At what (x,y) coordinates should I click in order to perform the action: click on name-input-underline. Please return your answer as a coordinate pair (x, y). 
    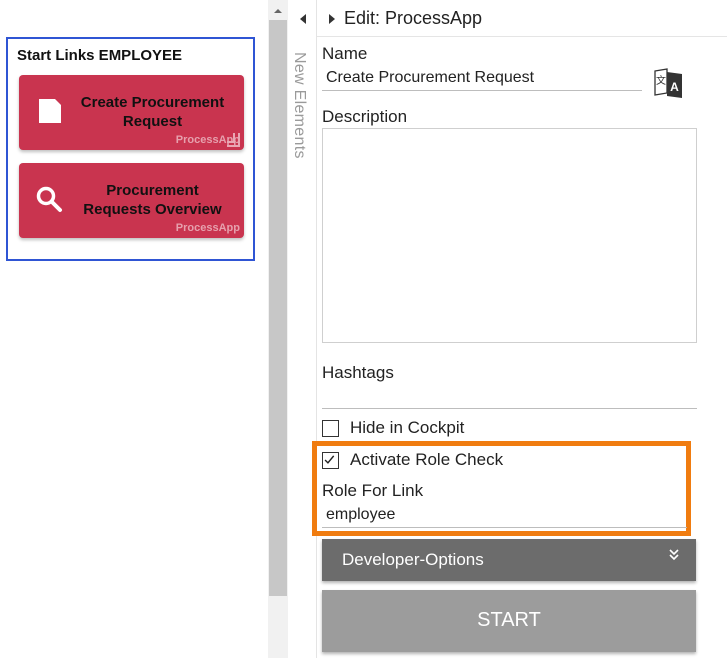
    Looking at the image, I should click on (482, 90).